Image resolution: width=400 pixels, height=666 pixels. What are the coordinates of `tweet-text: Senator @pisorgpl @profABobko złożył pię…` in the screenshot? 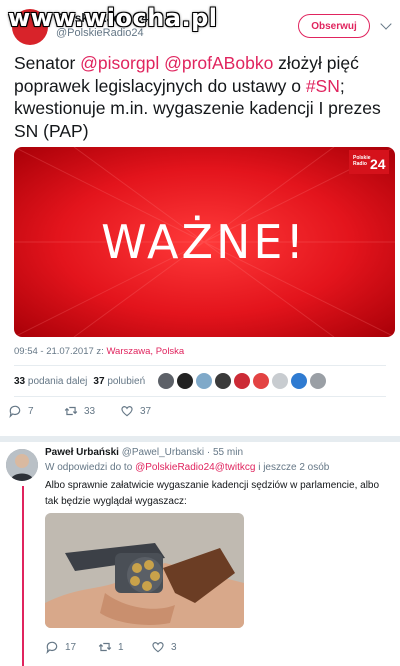 It's located at (202, 97).